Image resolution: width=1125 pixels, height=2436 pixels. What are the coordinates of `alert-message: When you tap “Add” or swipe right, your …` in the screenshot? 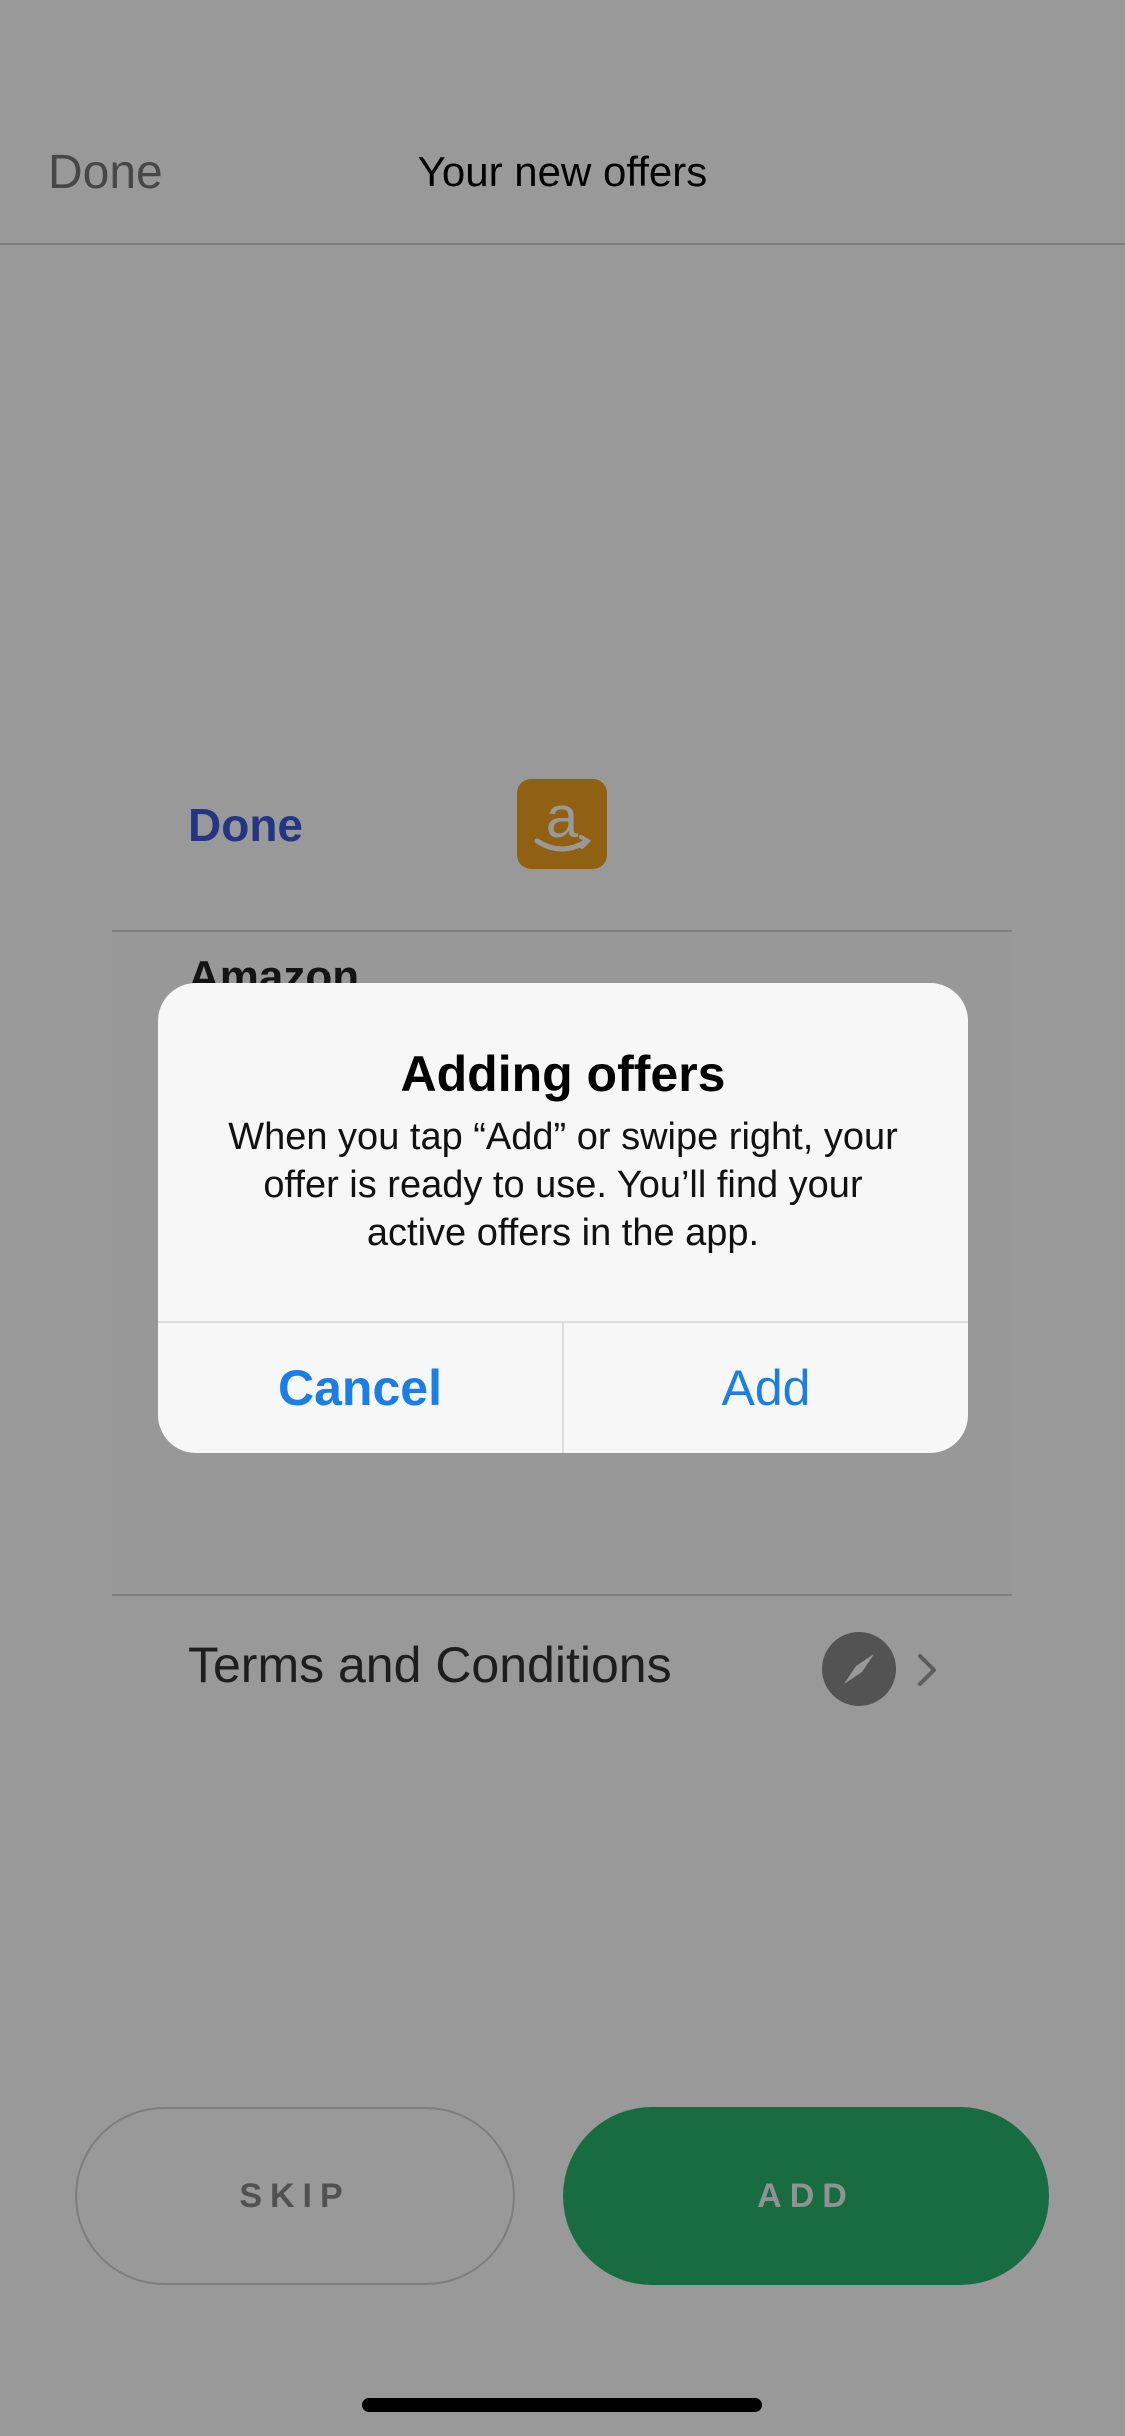 It's located at (563, 1185).